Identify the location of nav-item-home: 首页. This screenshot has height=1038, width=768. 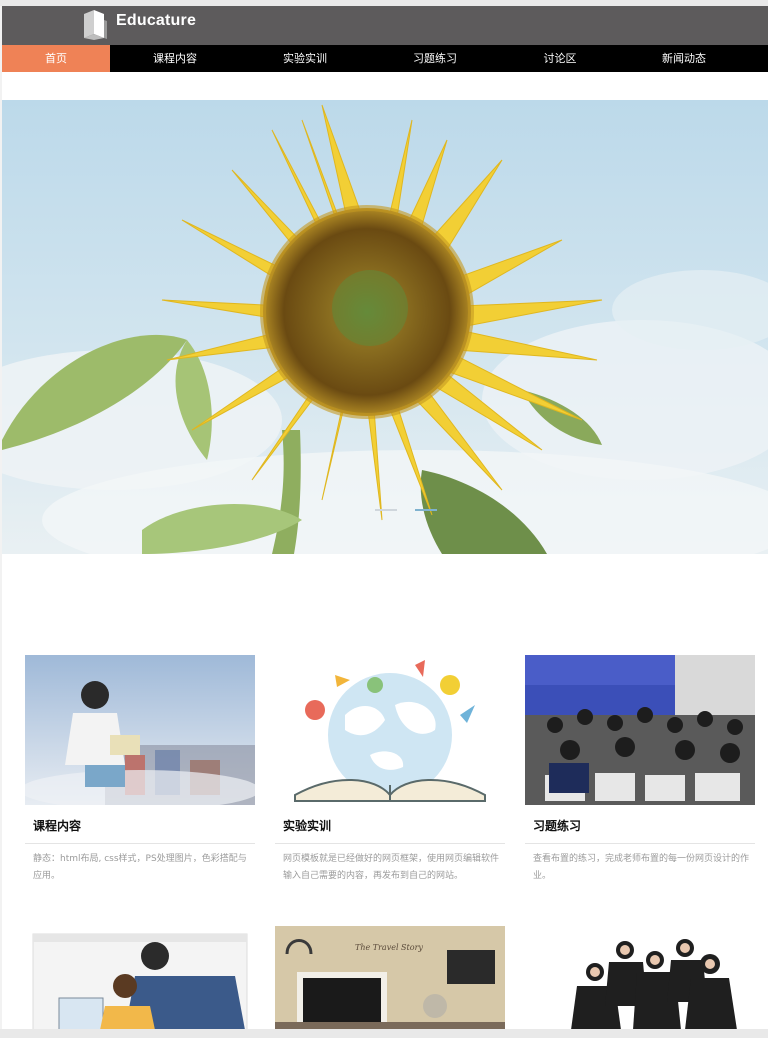
(56, 58).